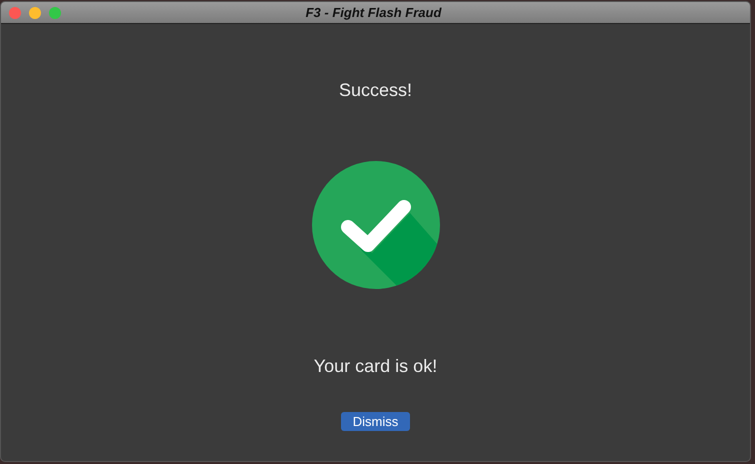  What do you see at coordinates (374, 12) in the screenshot?
I see `window-title: F3 - Fight Flash Fraud` at bounding box center [374, 12].